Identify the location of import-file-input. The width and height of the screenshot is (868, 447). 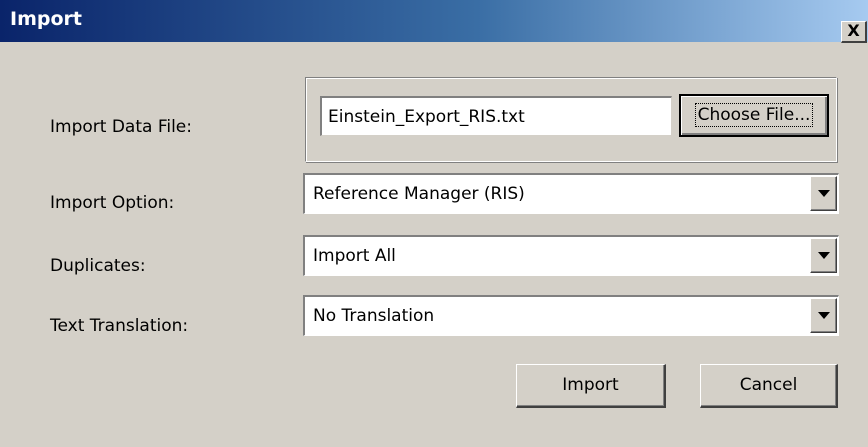
(496, 116).